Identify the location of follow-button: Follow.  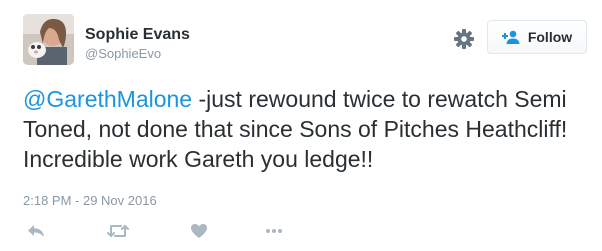
(537, 37).